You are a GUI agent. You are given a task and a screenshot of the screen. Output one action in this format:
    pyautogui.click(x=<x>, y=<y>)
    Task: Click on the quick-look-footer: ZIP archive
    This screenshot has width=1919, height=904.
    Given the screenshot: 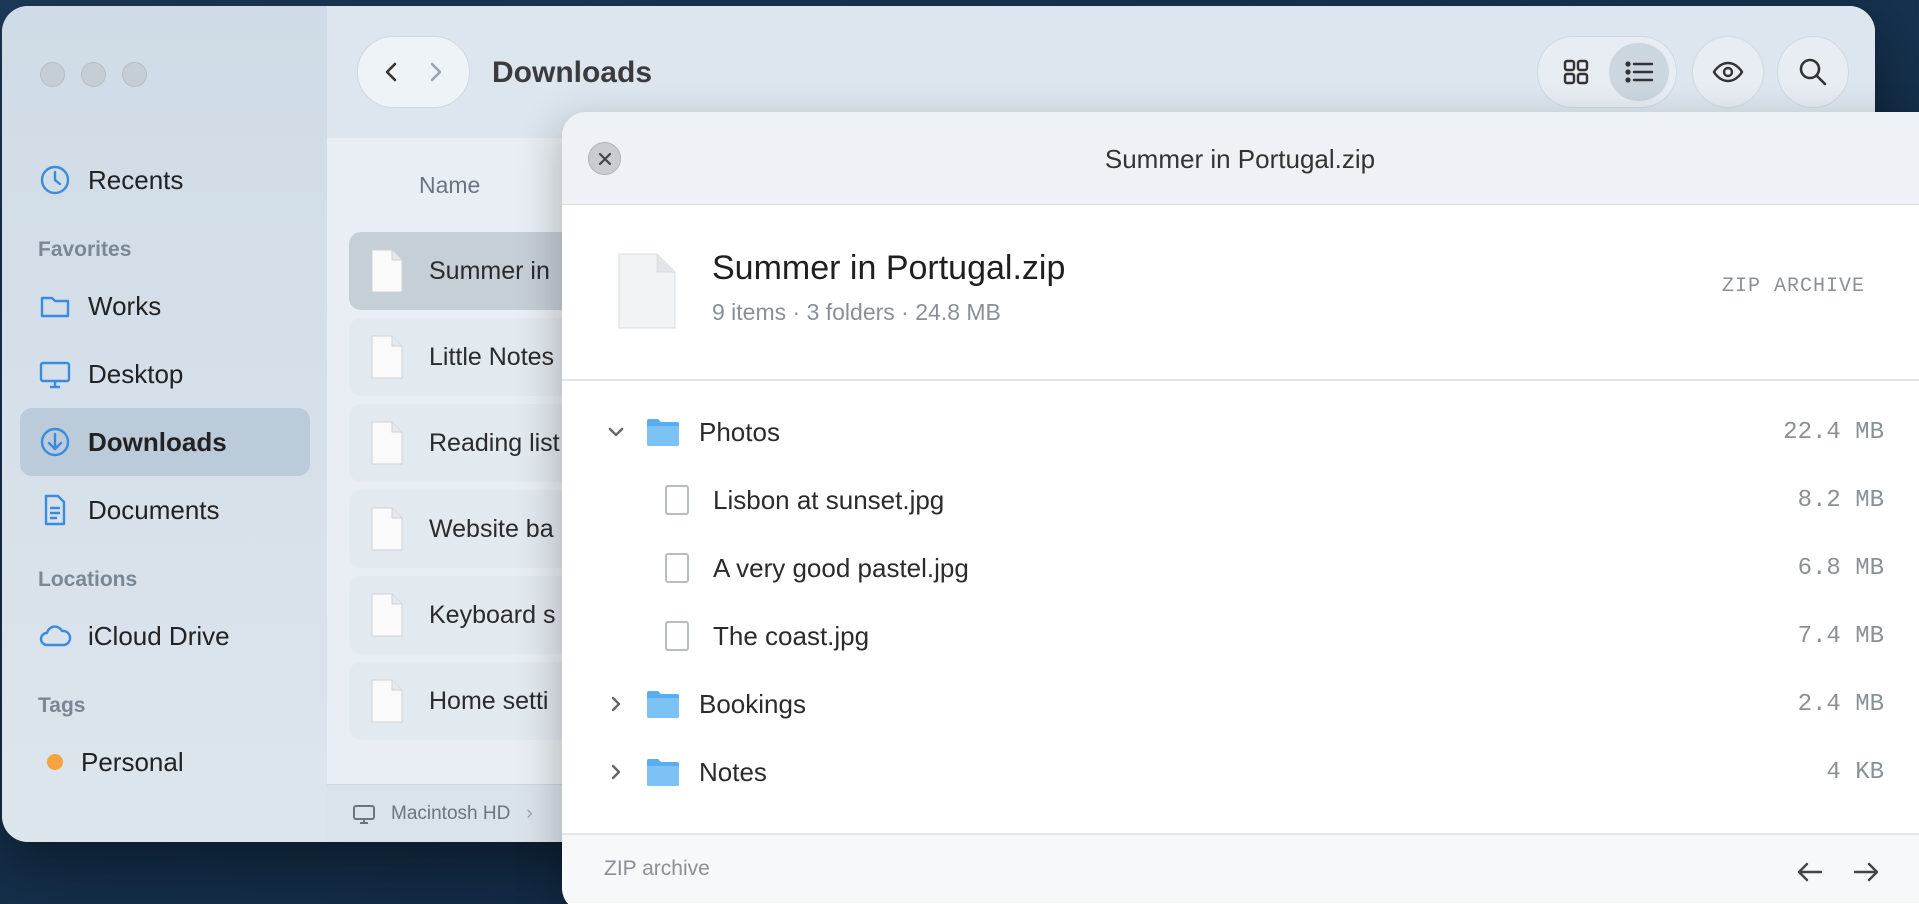 What is the action you would take?
    pyautogui.click(x=1240, y=868)
    